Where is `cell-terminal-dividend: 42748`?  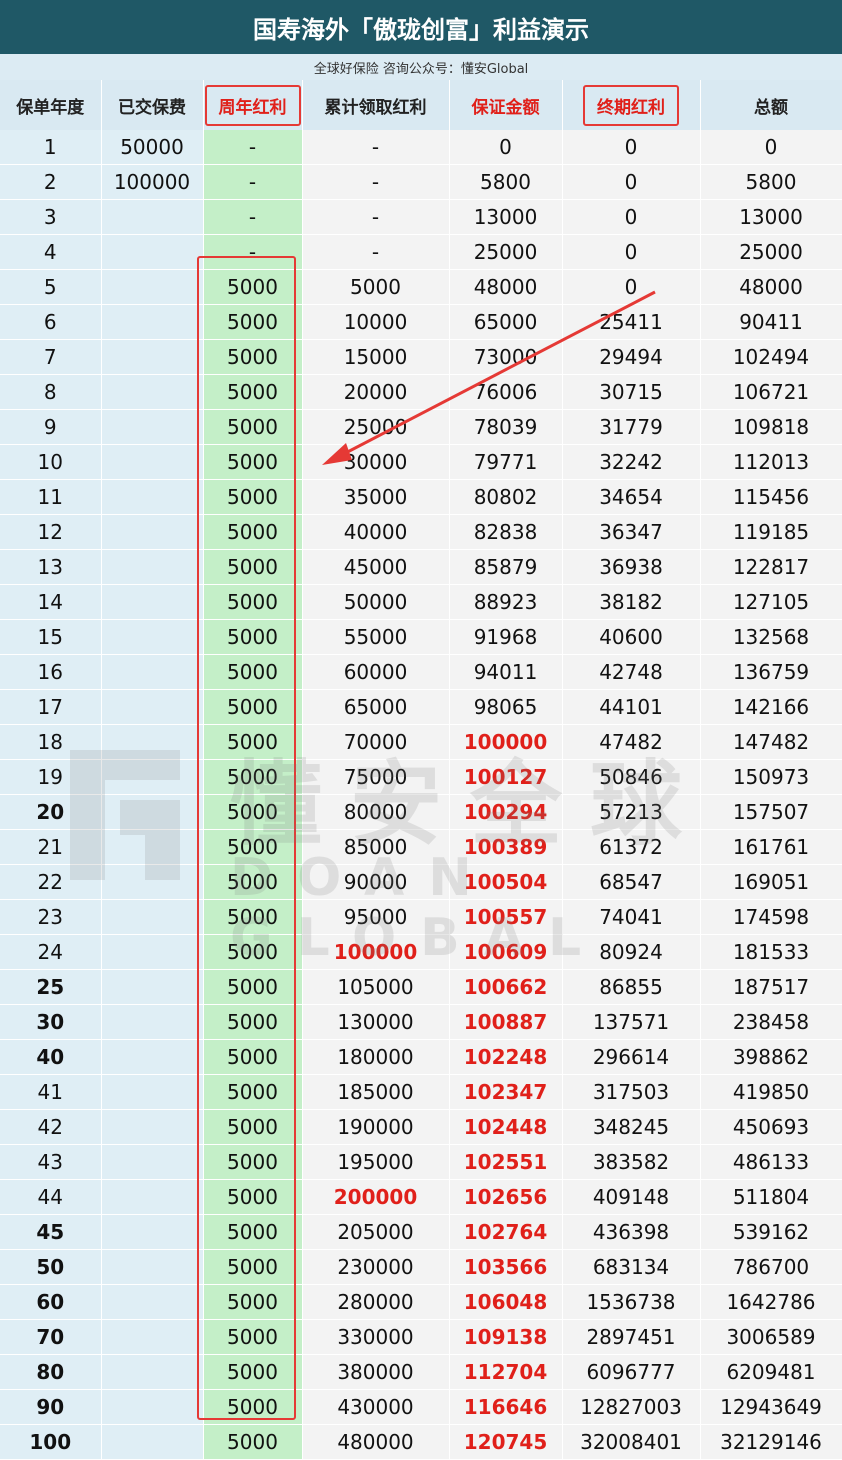 cell-terminal-dividend: 42748 is located at coordinates (631, 672).